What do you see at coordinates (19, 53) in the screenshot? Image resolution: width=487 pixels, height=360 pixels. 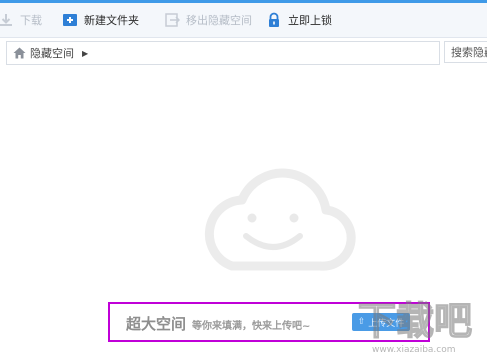 I see `home-icon` at bounding box center [19, 53].